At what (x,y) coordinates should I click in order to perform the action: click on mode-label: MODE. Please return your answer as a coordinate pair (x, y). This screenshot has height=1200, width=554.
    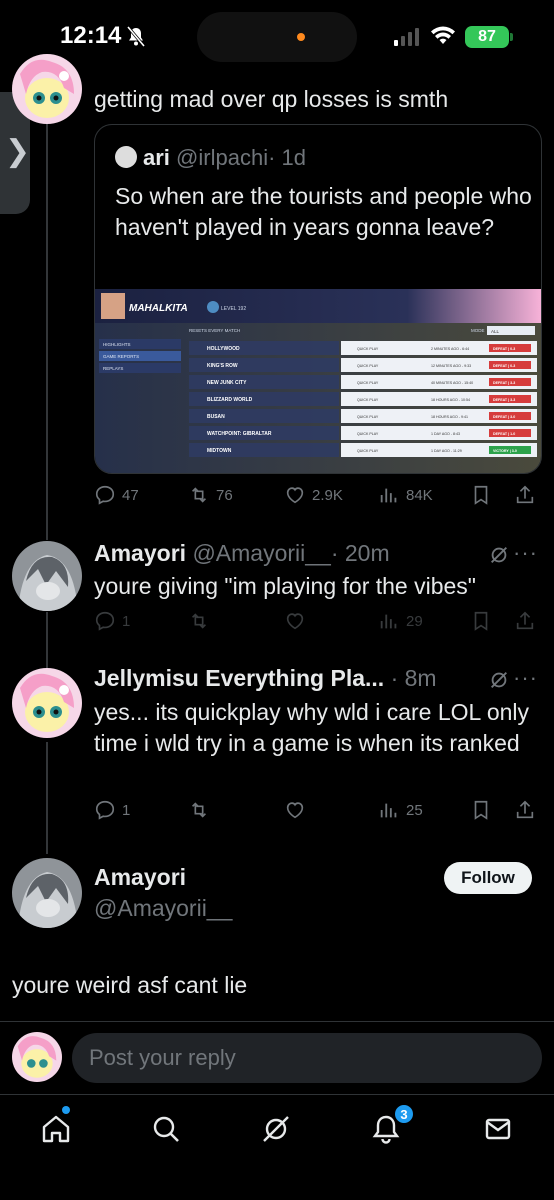
    Looking at the image, I should click on (478, 330).